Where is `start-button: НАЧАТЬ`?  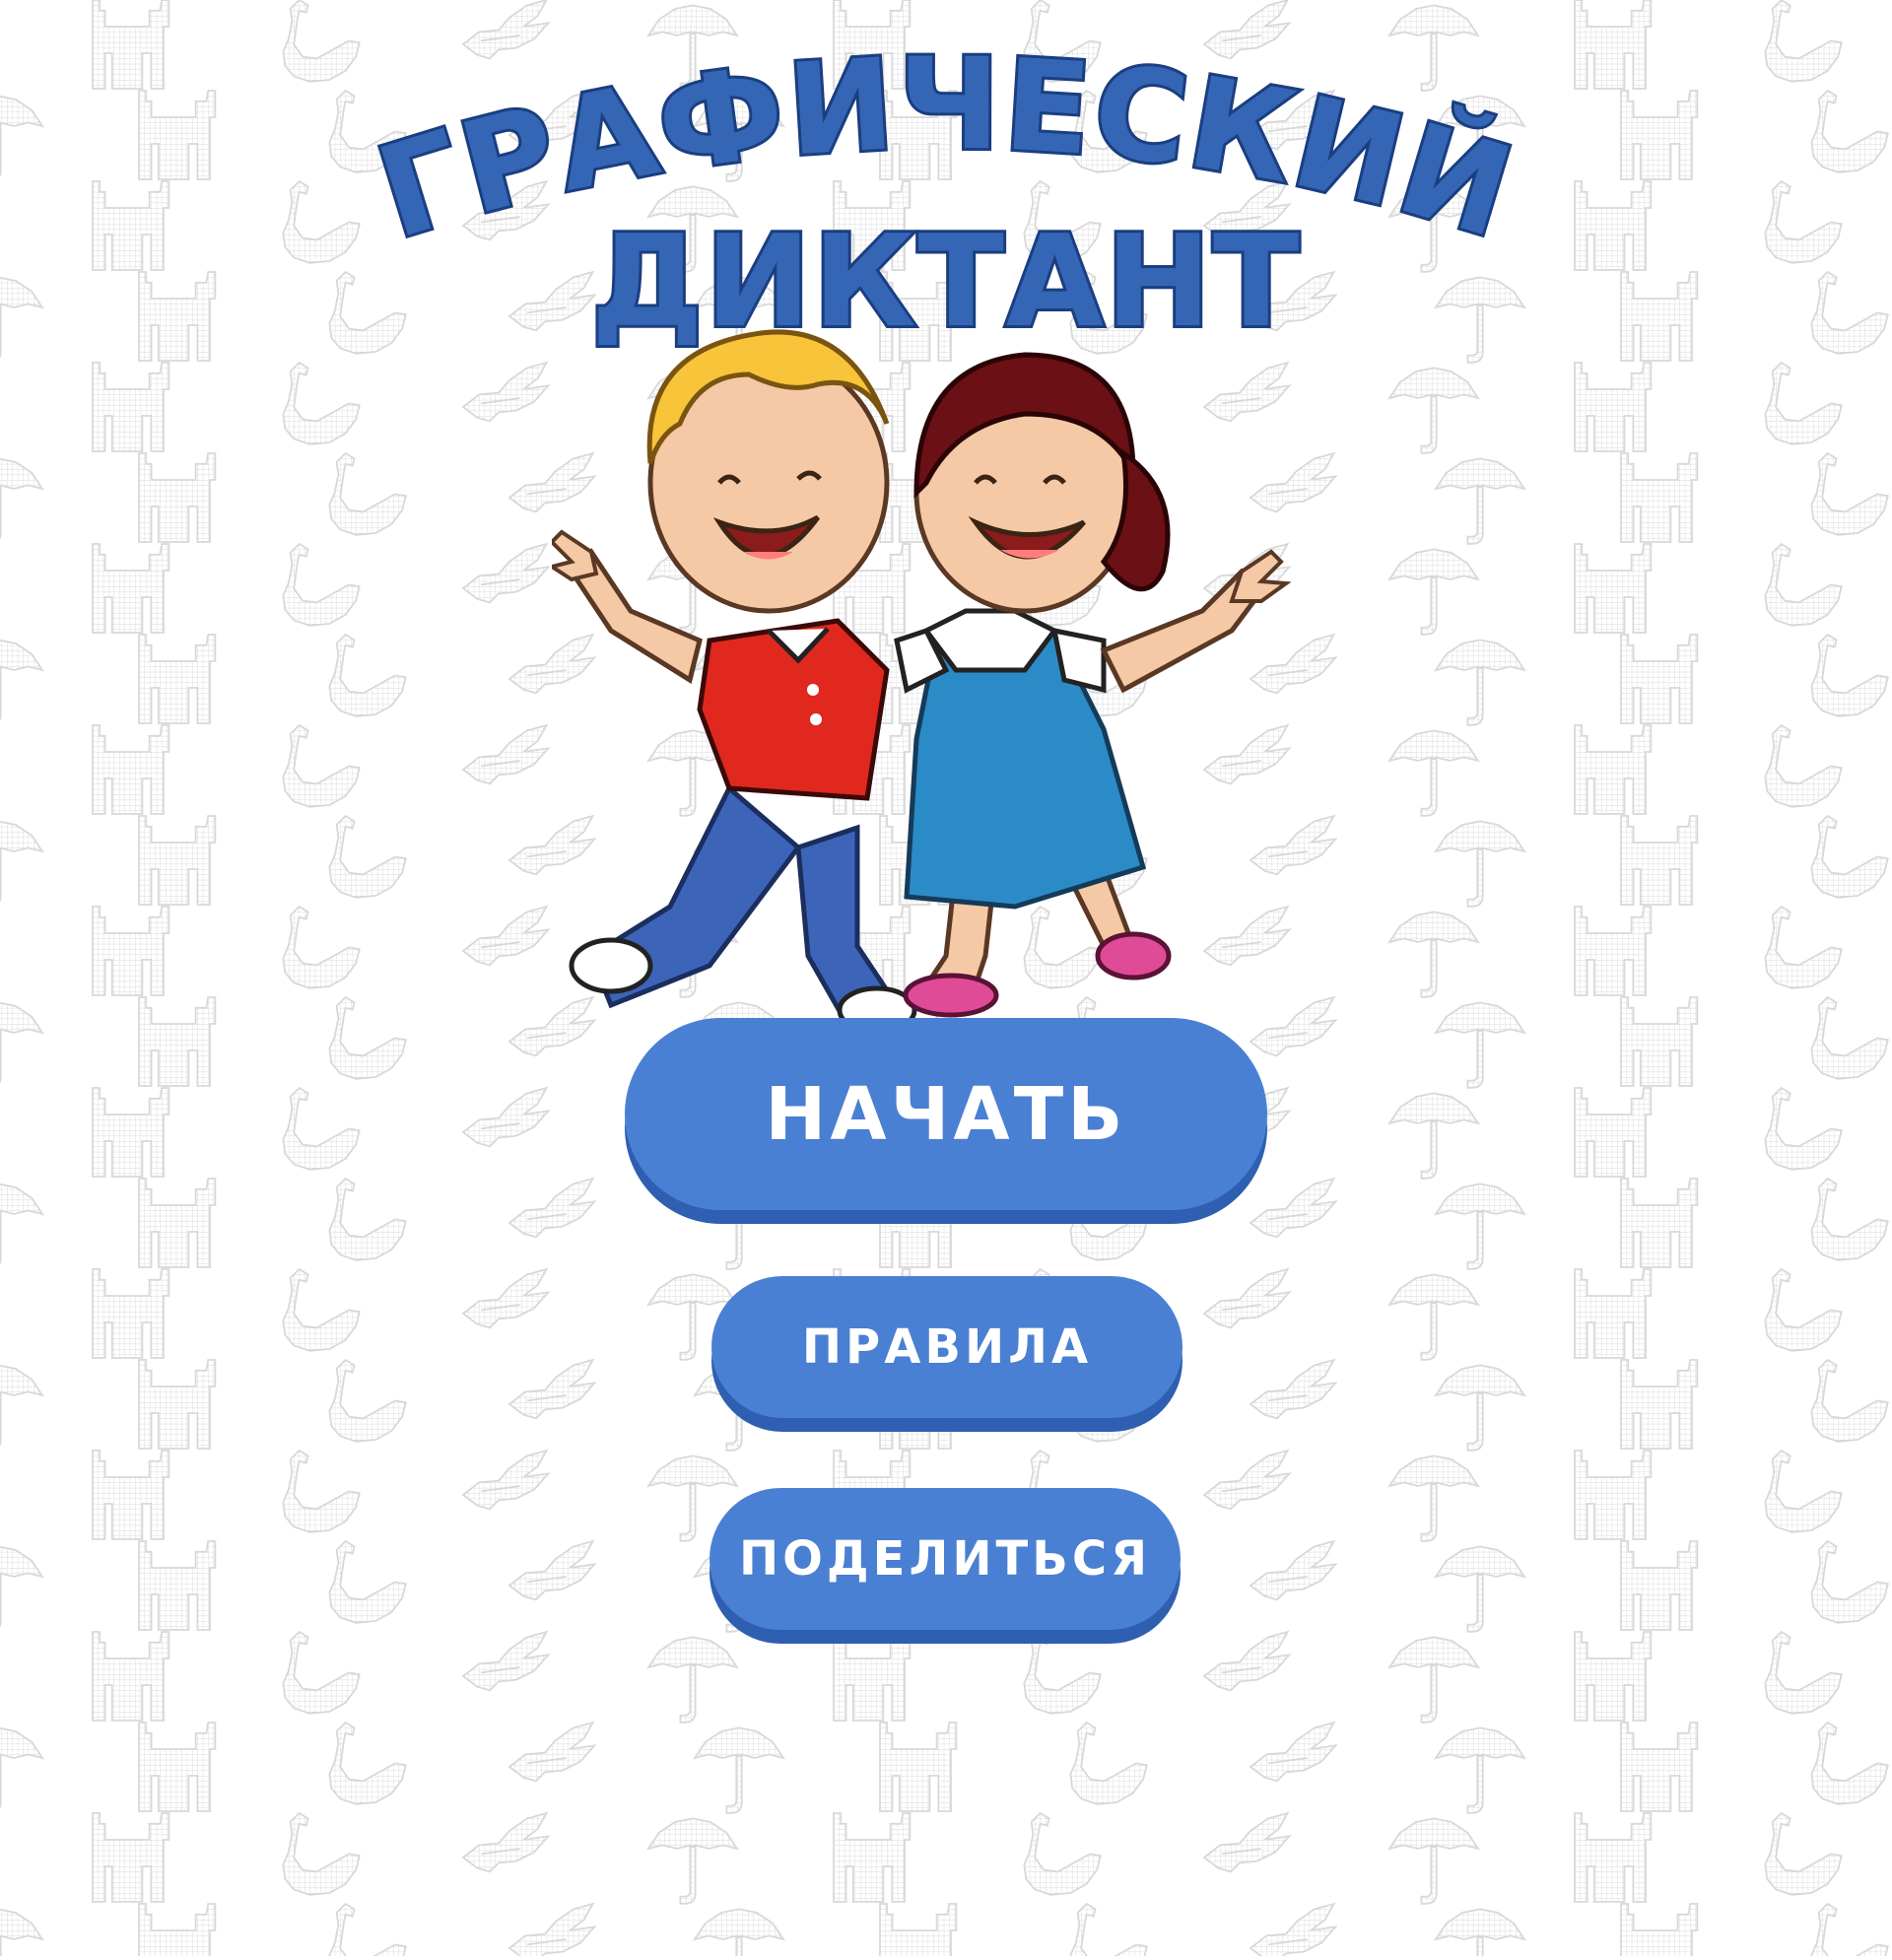
start-button: НАЧАТЬ is located at coordinates (946, 1114).